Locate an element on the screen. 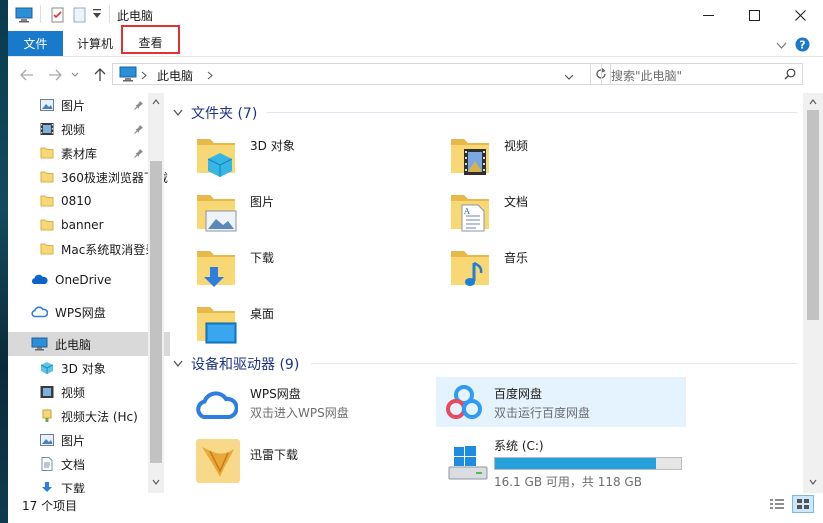  group-header-label: 文件夹 (7) is located at coordinates (224, 114).